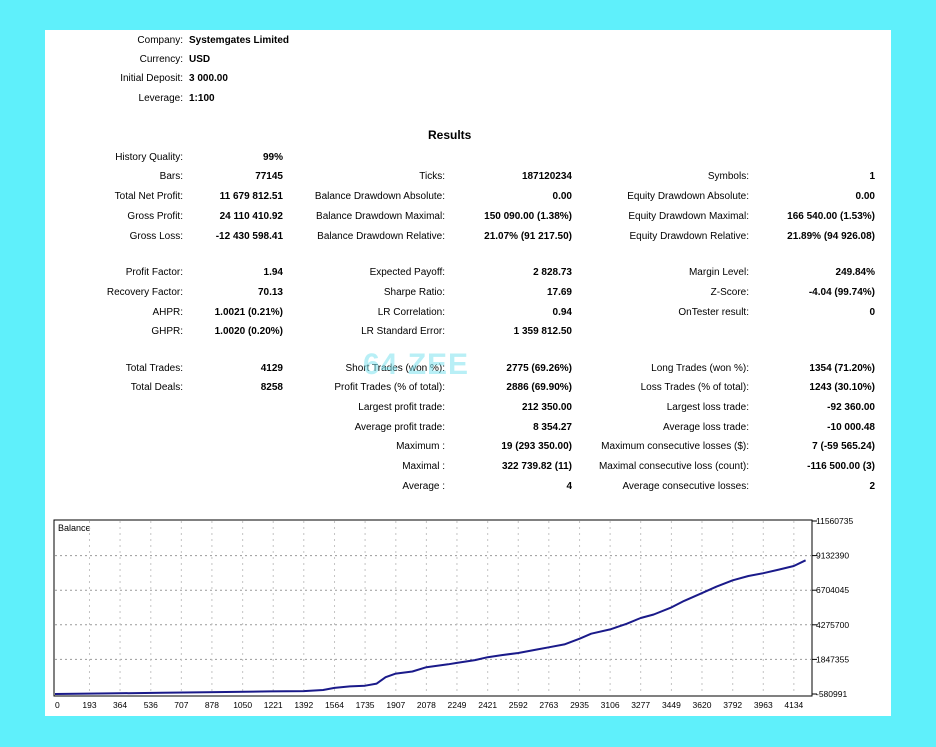 This screenshot has height=747, width=936. Describe the element at coordinates (689, 236) in the screenshot. I see `col3-label-3: Equity Drawdown Relative:` at that location.